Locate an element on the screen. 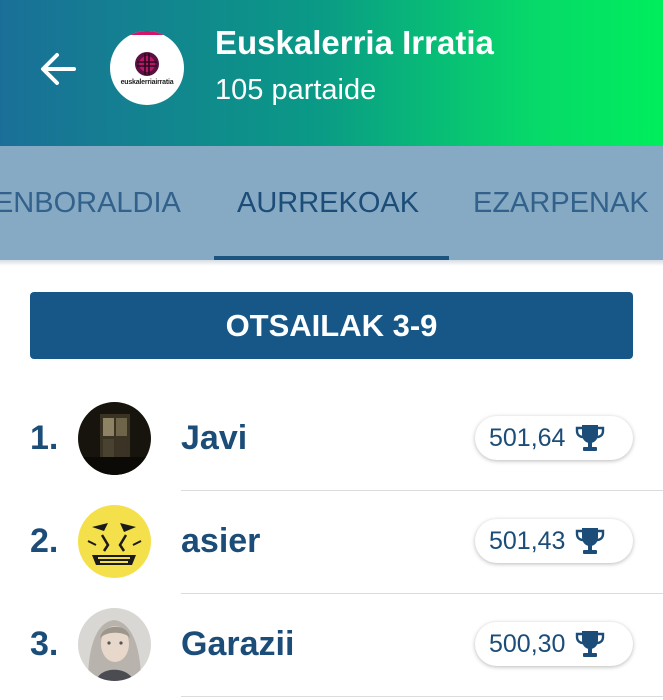 This screenshot has height=700, width=663. score-value: 501,64 is located at coordinates (527, 437).